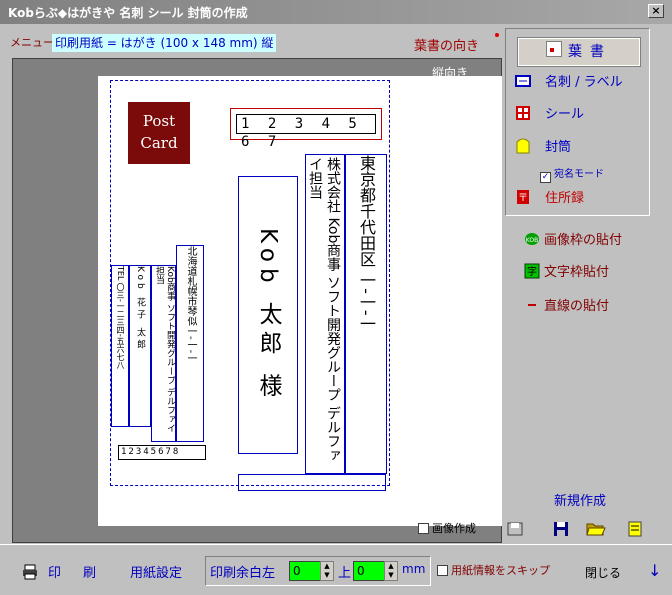  I want to click on print-button: 印刷, so click(59, 571).